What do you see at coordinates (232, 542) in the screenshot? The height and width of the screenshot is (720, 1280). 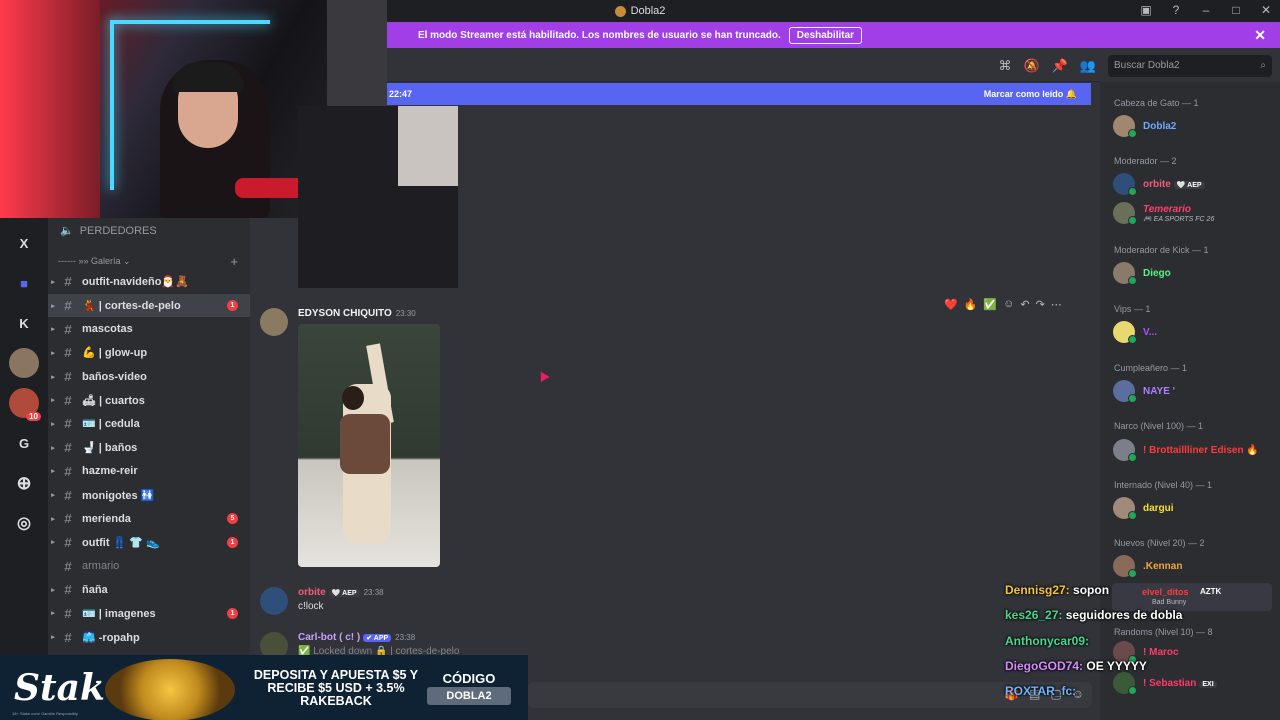 I see `unread-badge: 1` at bounding box center [232, 542].